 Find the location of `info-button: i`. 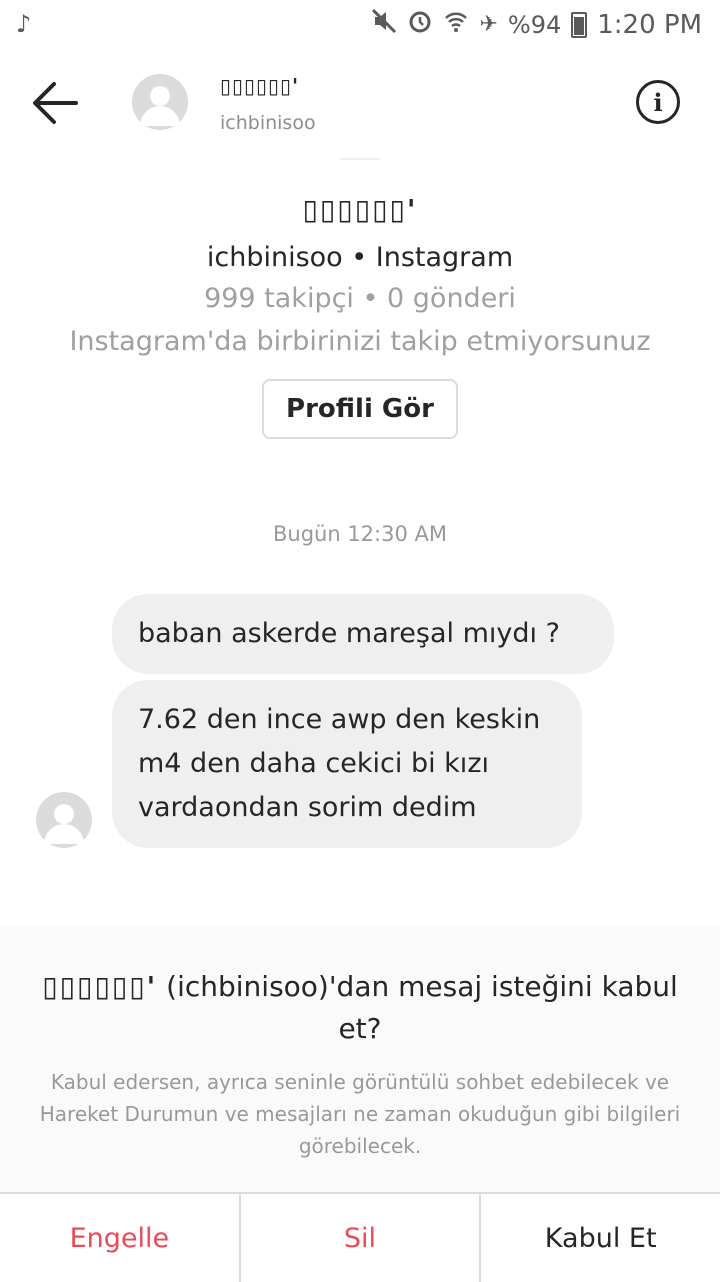

info-button: i is located at coordinates (658, 102).